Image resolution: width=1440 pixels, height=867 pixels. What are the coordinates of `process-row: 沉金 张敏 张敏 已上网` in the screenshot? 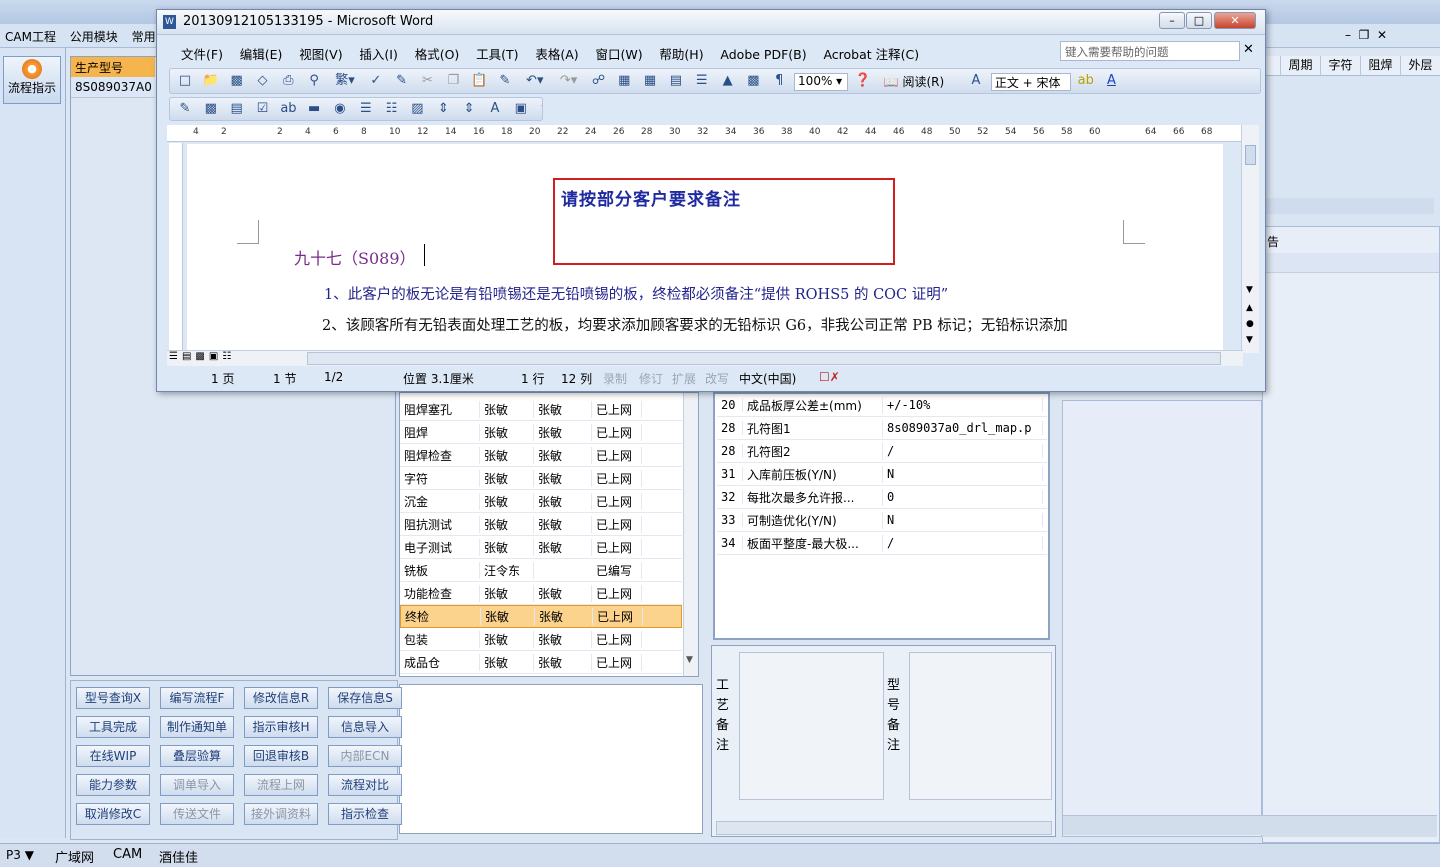 It's located at (541, 501).